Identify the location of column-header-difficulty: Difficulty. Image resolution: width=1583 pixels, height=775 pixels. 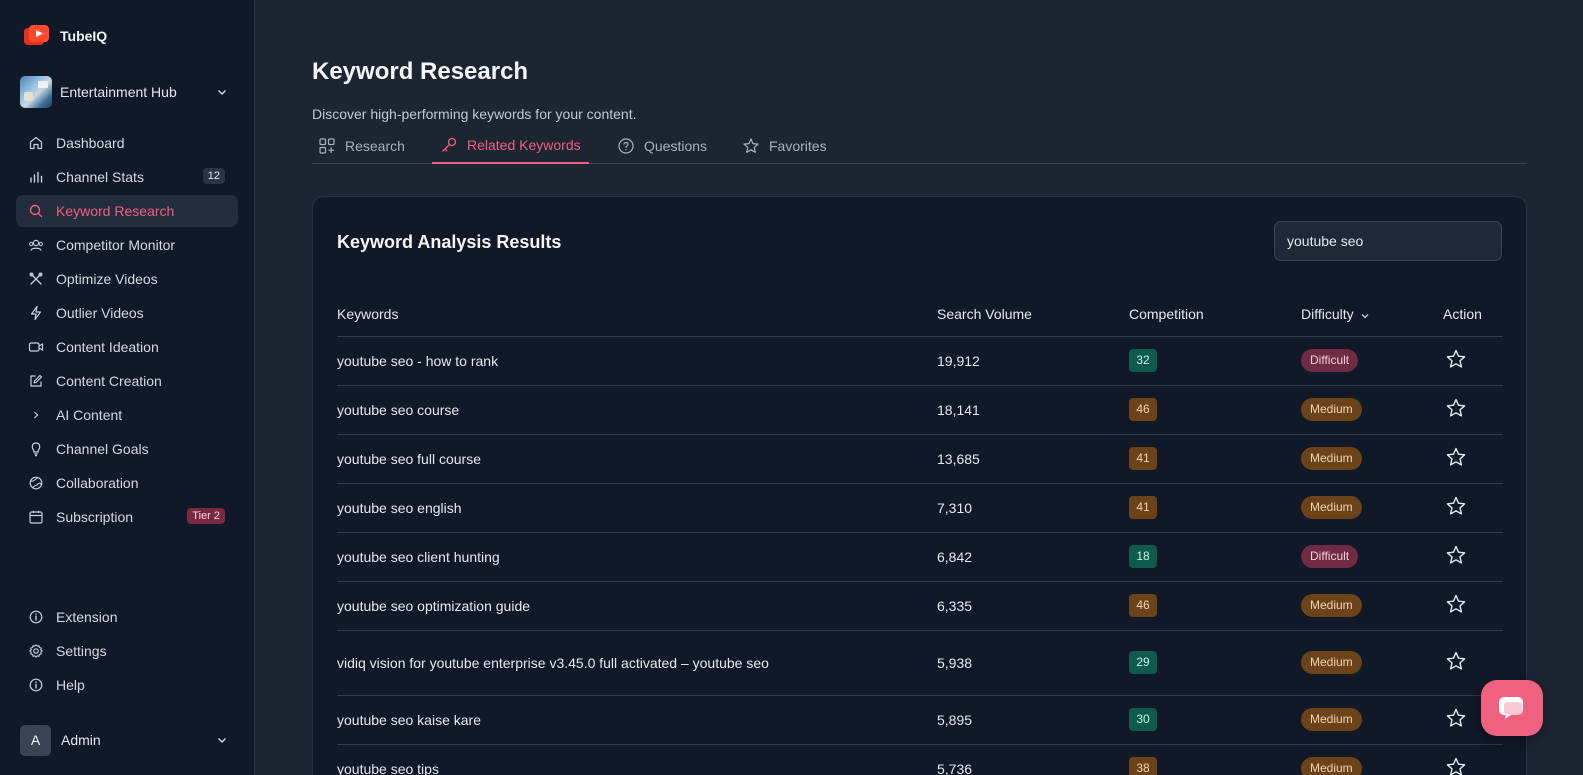
(1372, 315).